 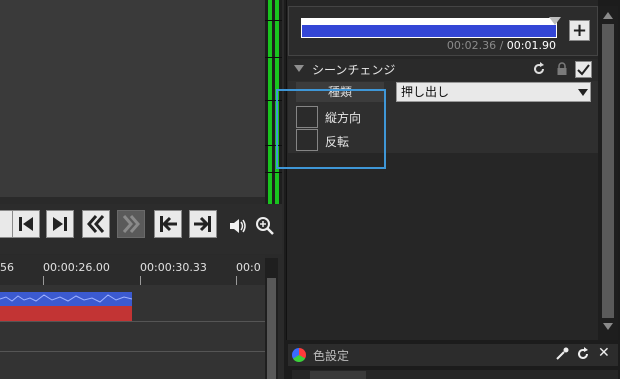 What do you see at coordinates (604, 353) in the screenshot?
I see `close-icon: ✕` at bounding box center [604, 353].